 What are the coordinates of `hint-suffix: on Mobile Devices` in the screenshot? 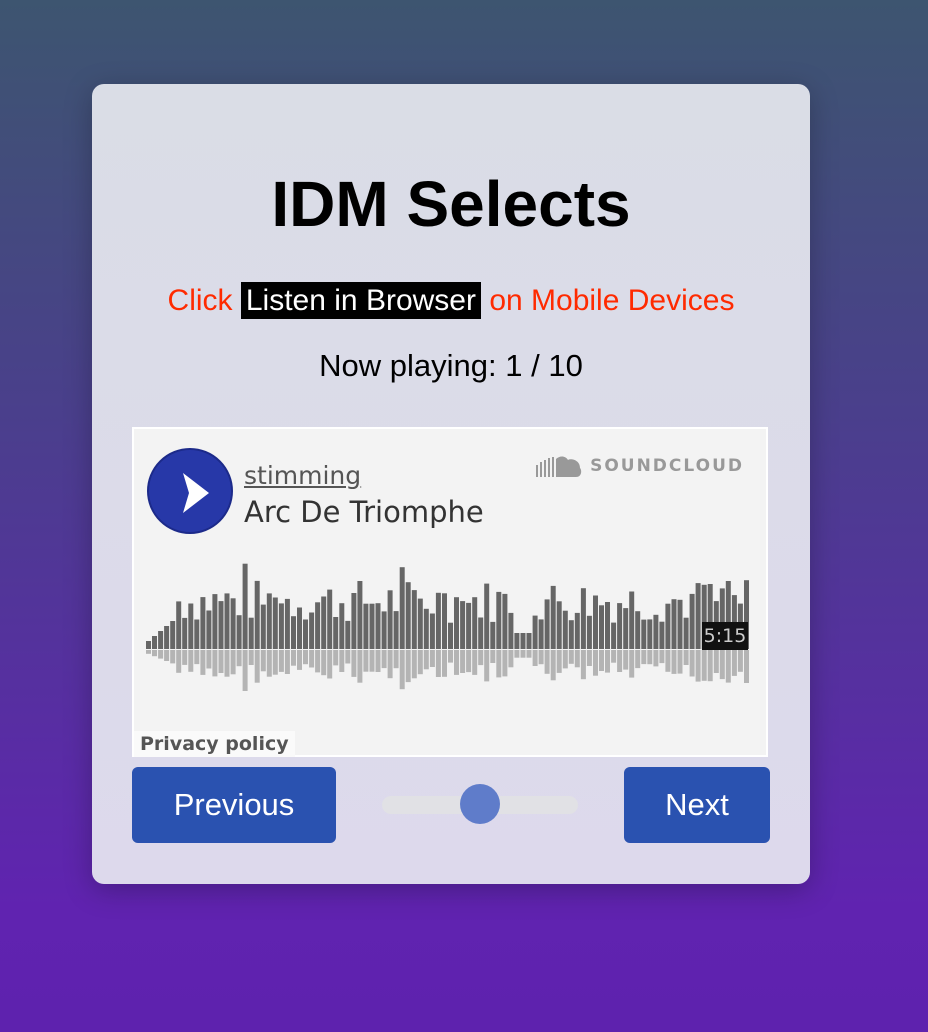 It's located at (612, 300).